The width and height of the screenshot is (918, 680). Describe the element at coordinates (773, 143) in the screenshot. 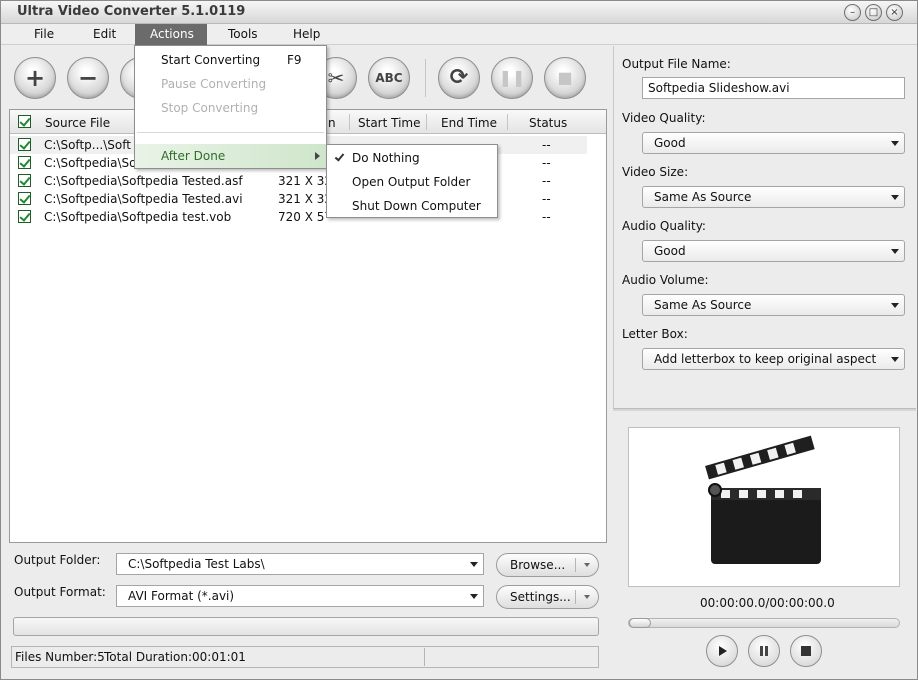

I see `video-quality-select: Good` at that location.